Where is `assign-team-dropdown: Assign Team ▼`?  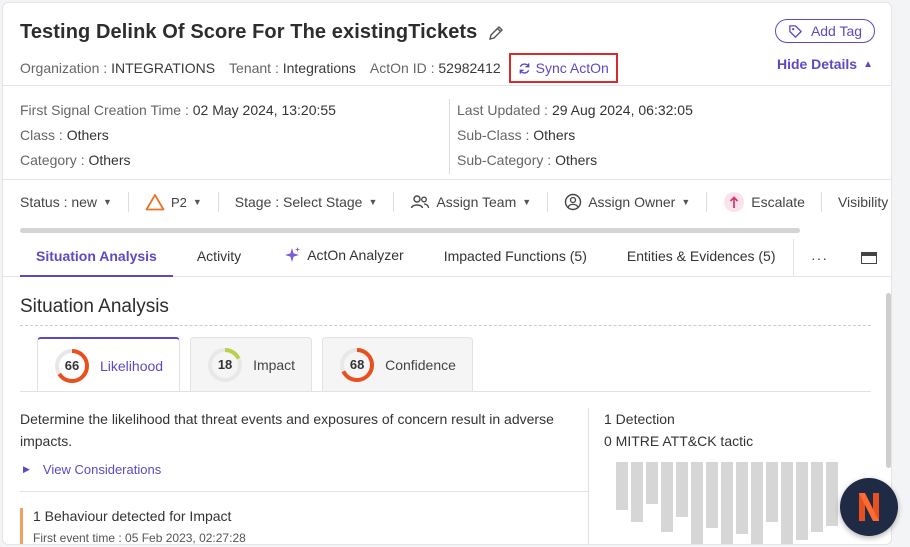
assign-team-dropdown: Assign Team ▼ is located at coordinates (470, 202).